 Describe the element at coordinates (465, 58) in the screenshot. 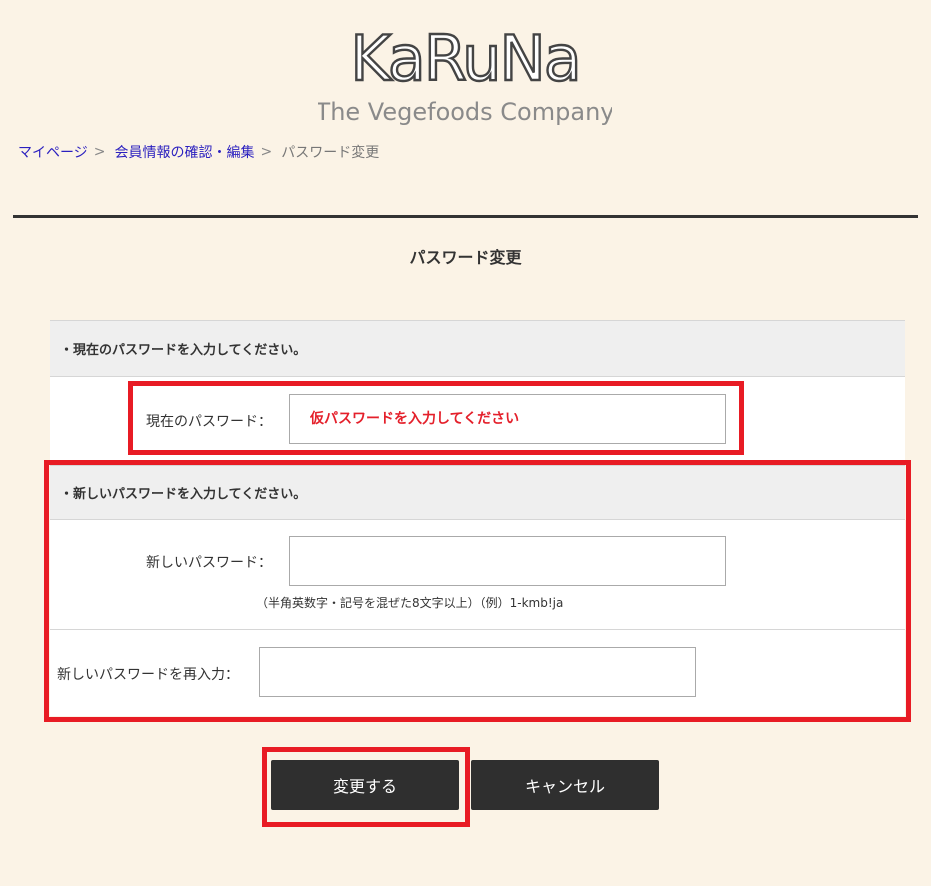

I see `logo-mark: KaRuNa` at that location.